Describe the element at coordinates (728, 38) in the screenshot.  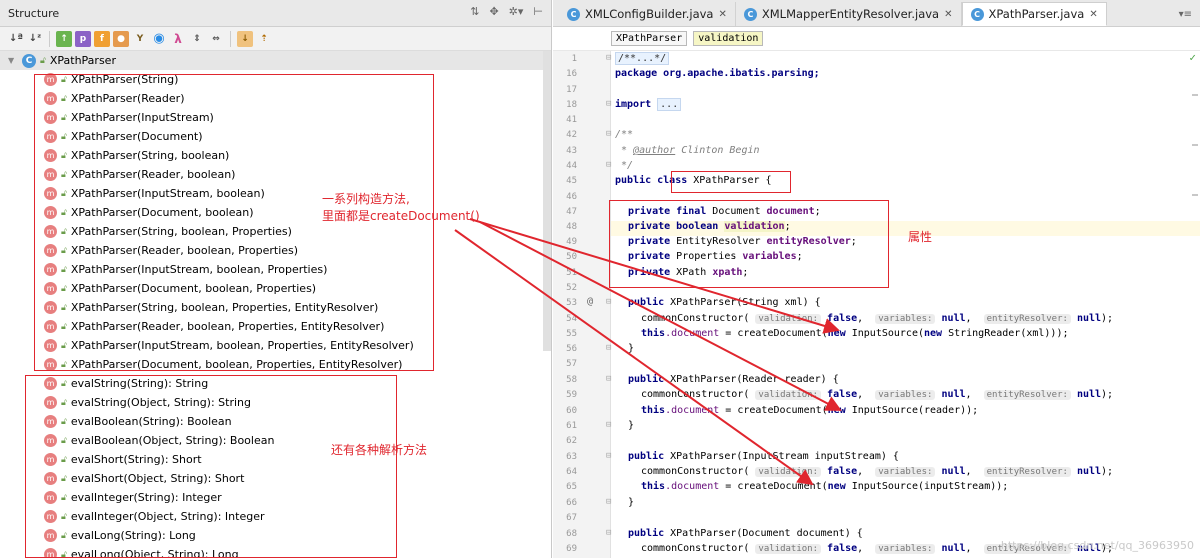
I see `breadcrumb-field: validation` at that location.